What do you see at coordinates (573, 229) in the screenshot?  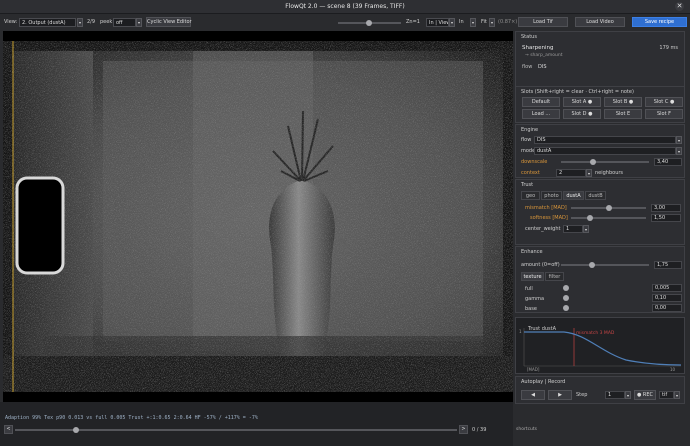 I see `center-weight-spinbox: 1` at bounding box center [573, 229].